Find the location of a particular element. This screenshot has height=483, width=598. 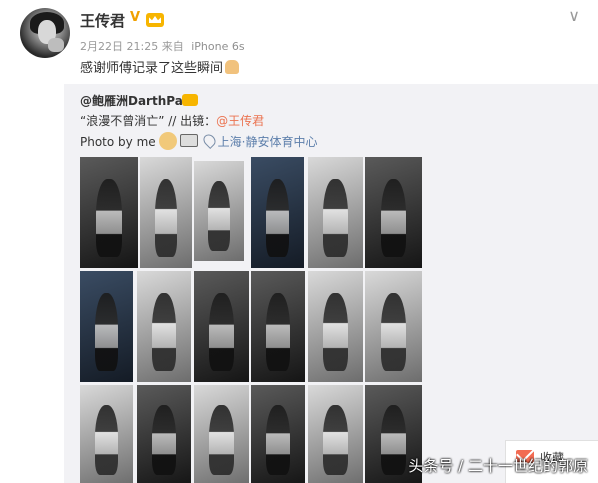

repost-crown-badge-icon is located at coordinates (190, 100).